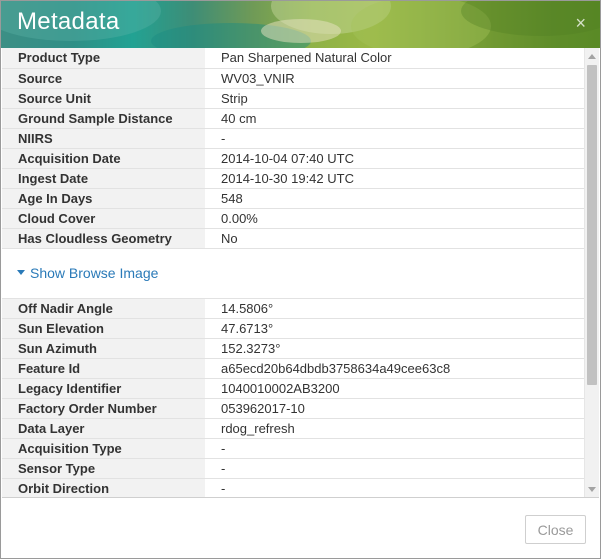  What do you see at coordinates (103, 368) in the screenshot?
I see `metadata-key: Feature Id` at bounding box center [103, 368].